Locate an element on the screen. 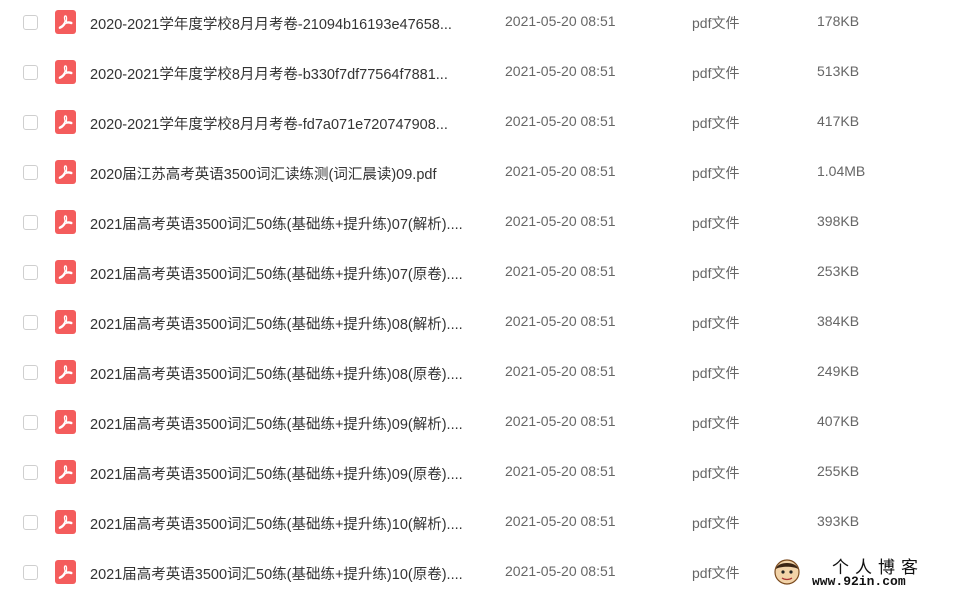 The height and width of the screenshot is (600, 964). file-size: 249KB is located at coordinates (838, 371).